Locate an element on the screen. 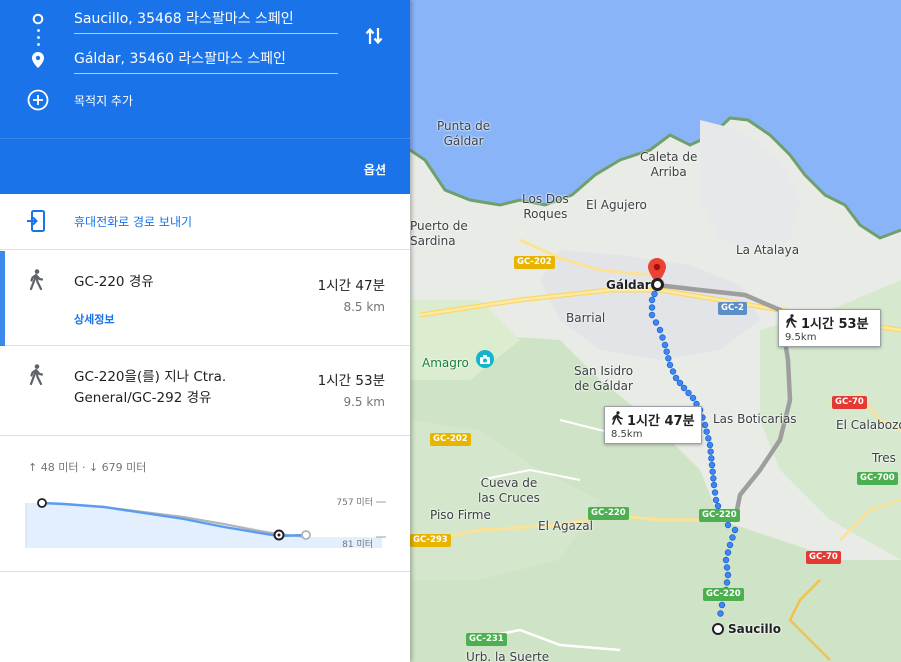 The height and width of the screenshot is (662, 901). place-piso-firme: Piso Firme is located at coordinates (460, 515).